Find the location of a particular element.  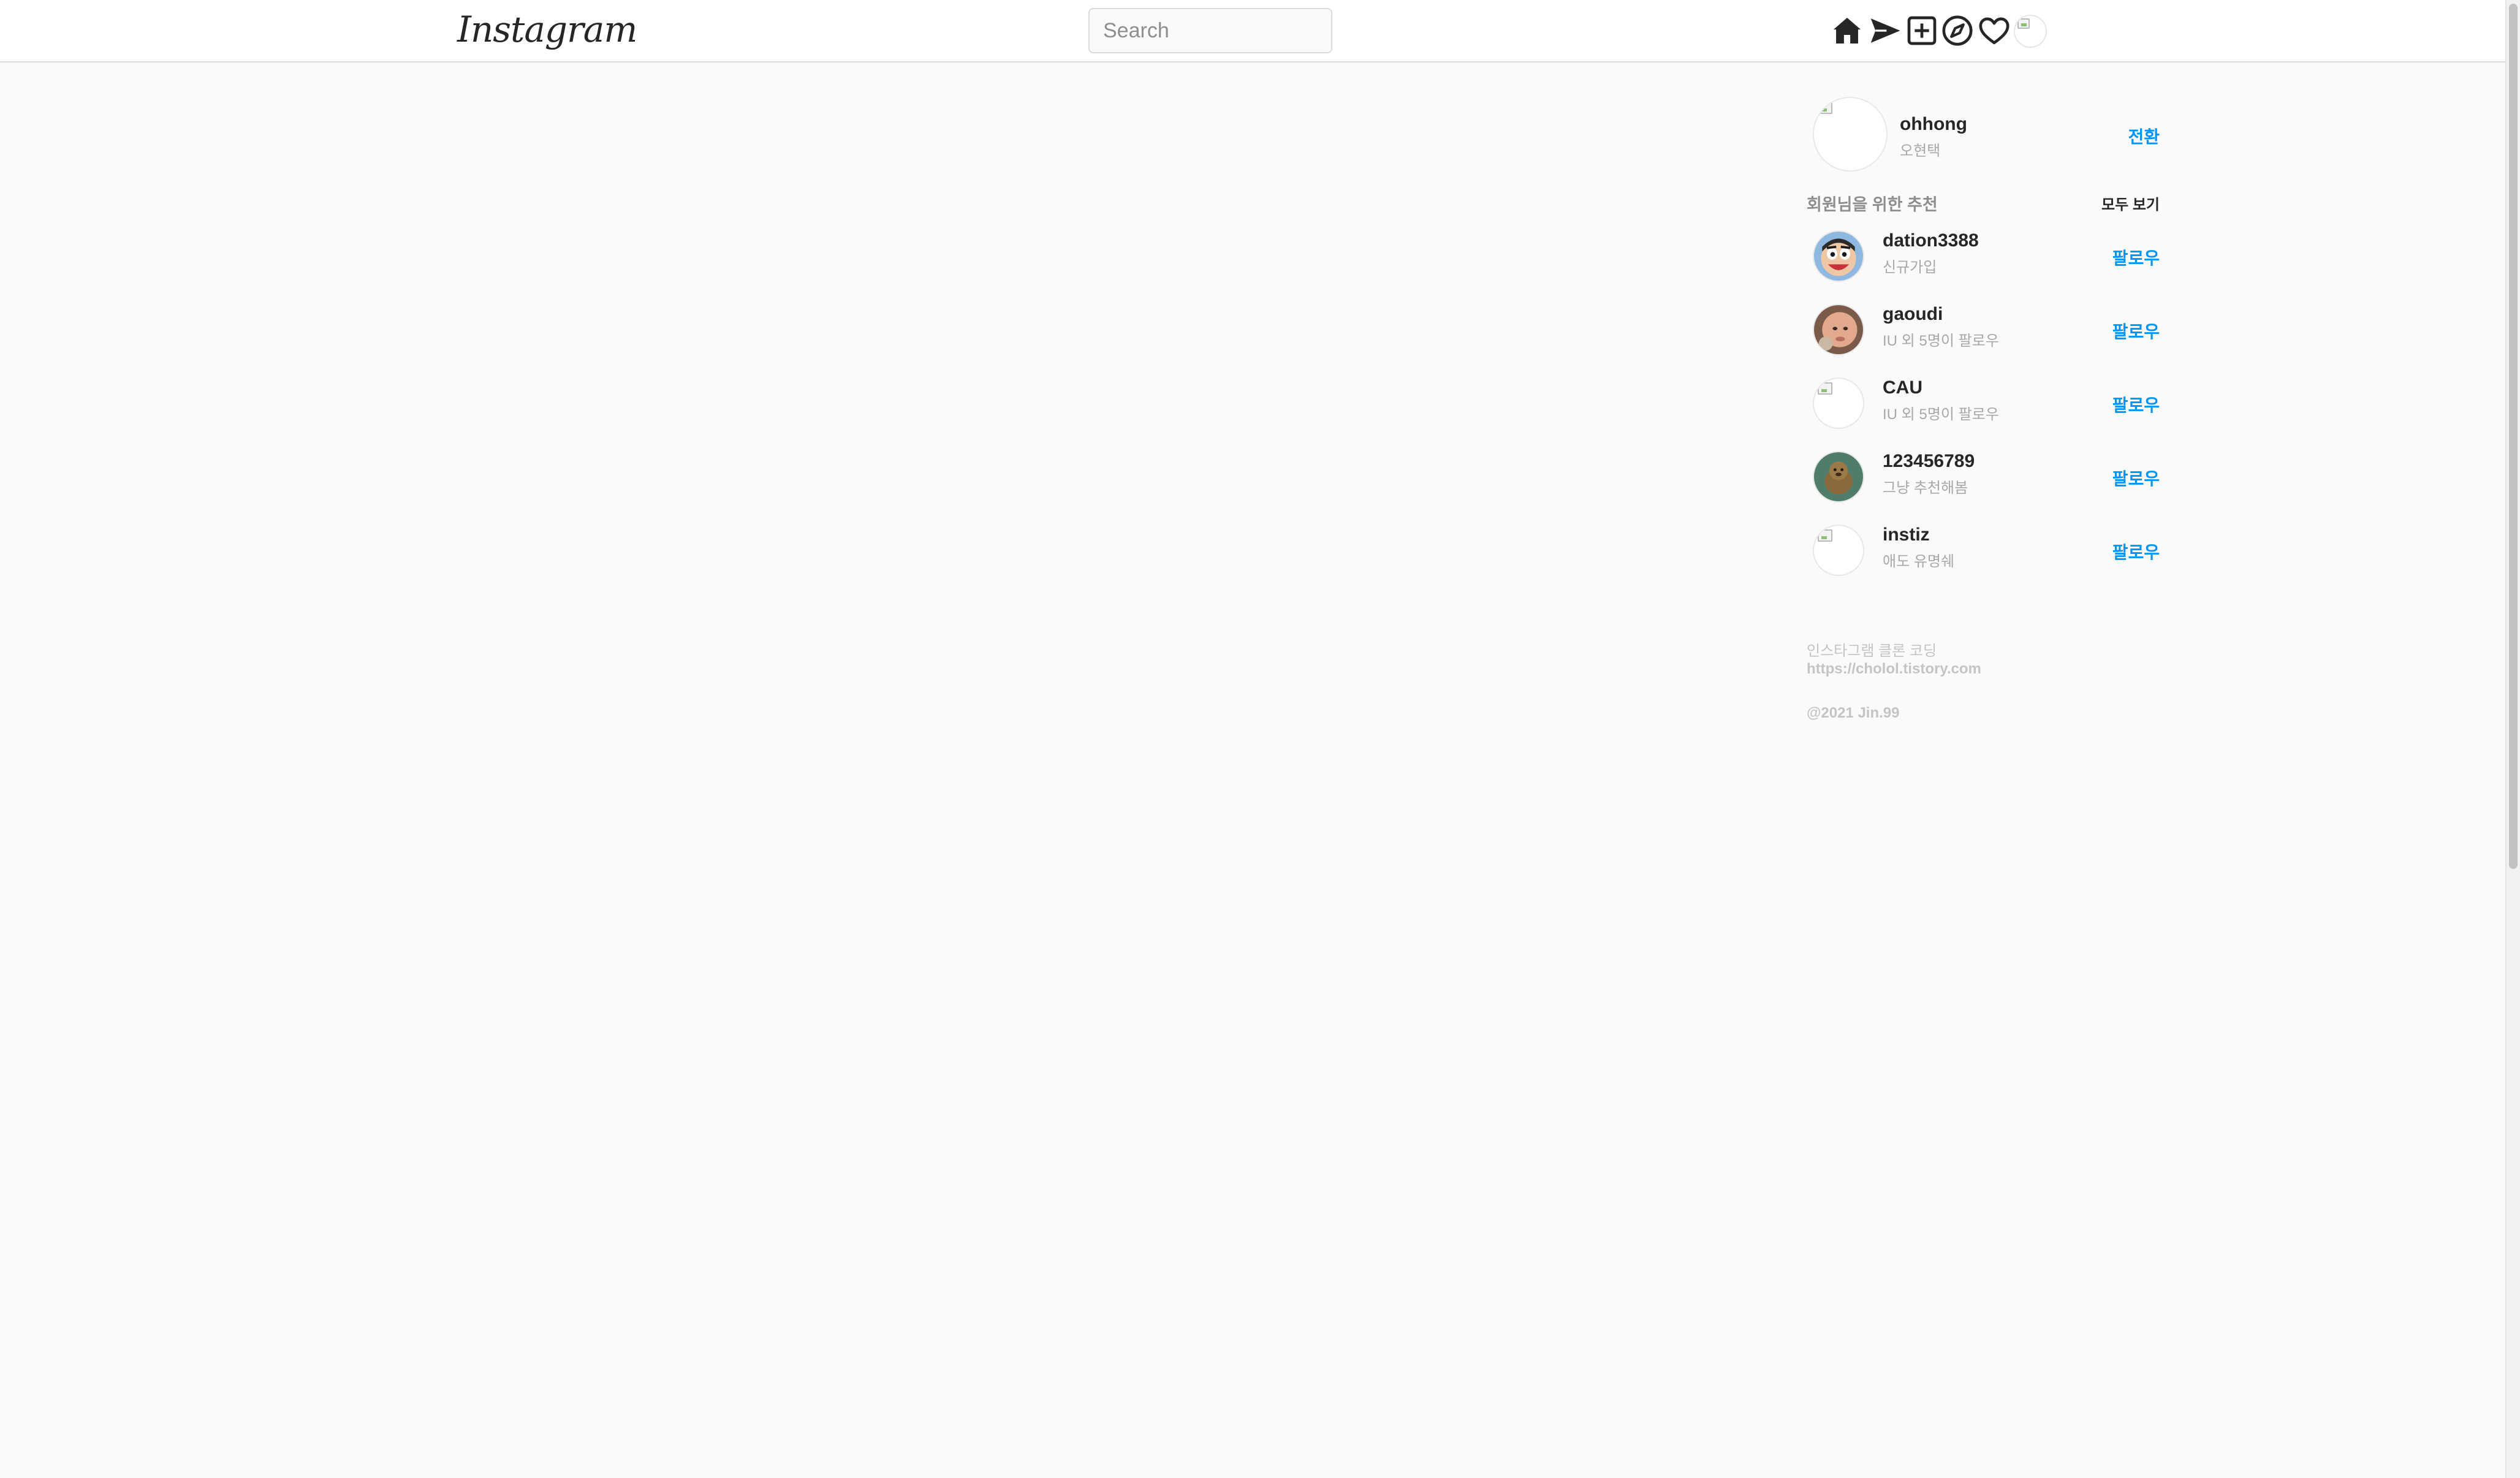

footer-text: 인스타그램 클론 코딩 is located at coordinates (1872, 651).